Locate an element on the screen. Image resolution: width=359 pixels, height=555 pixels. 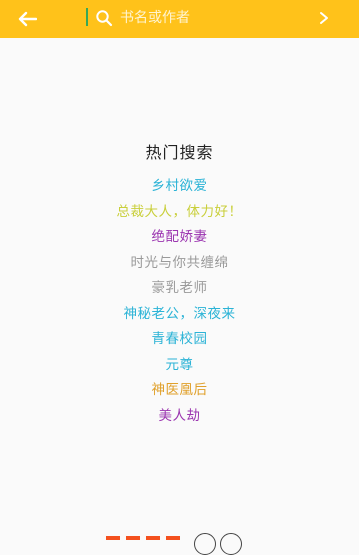
hot-search-item: 乡村欲爱 is located at coordinates (179, 187).